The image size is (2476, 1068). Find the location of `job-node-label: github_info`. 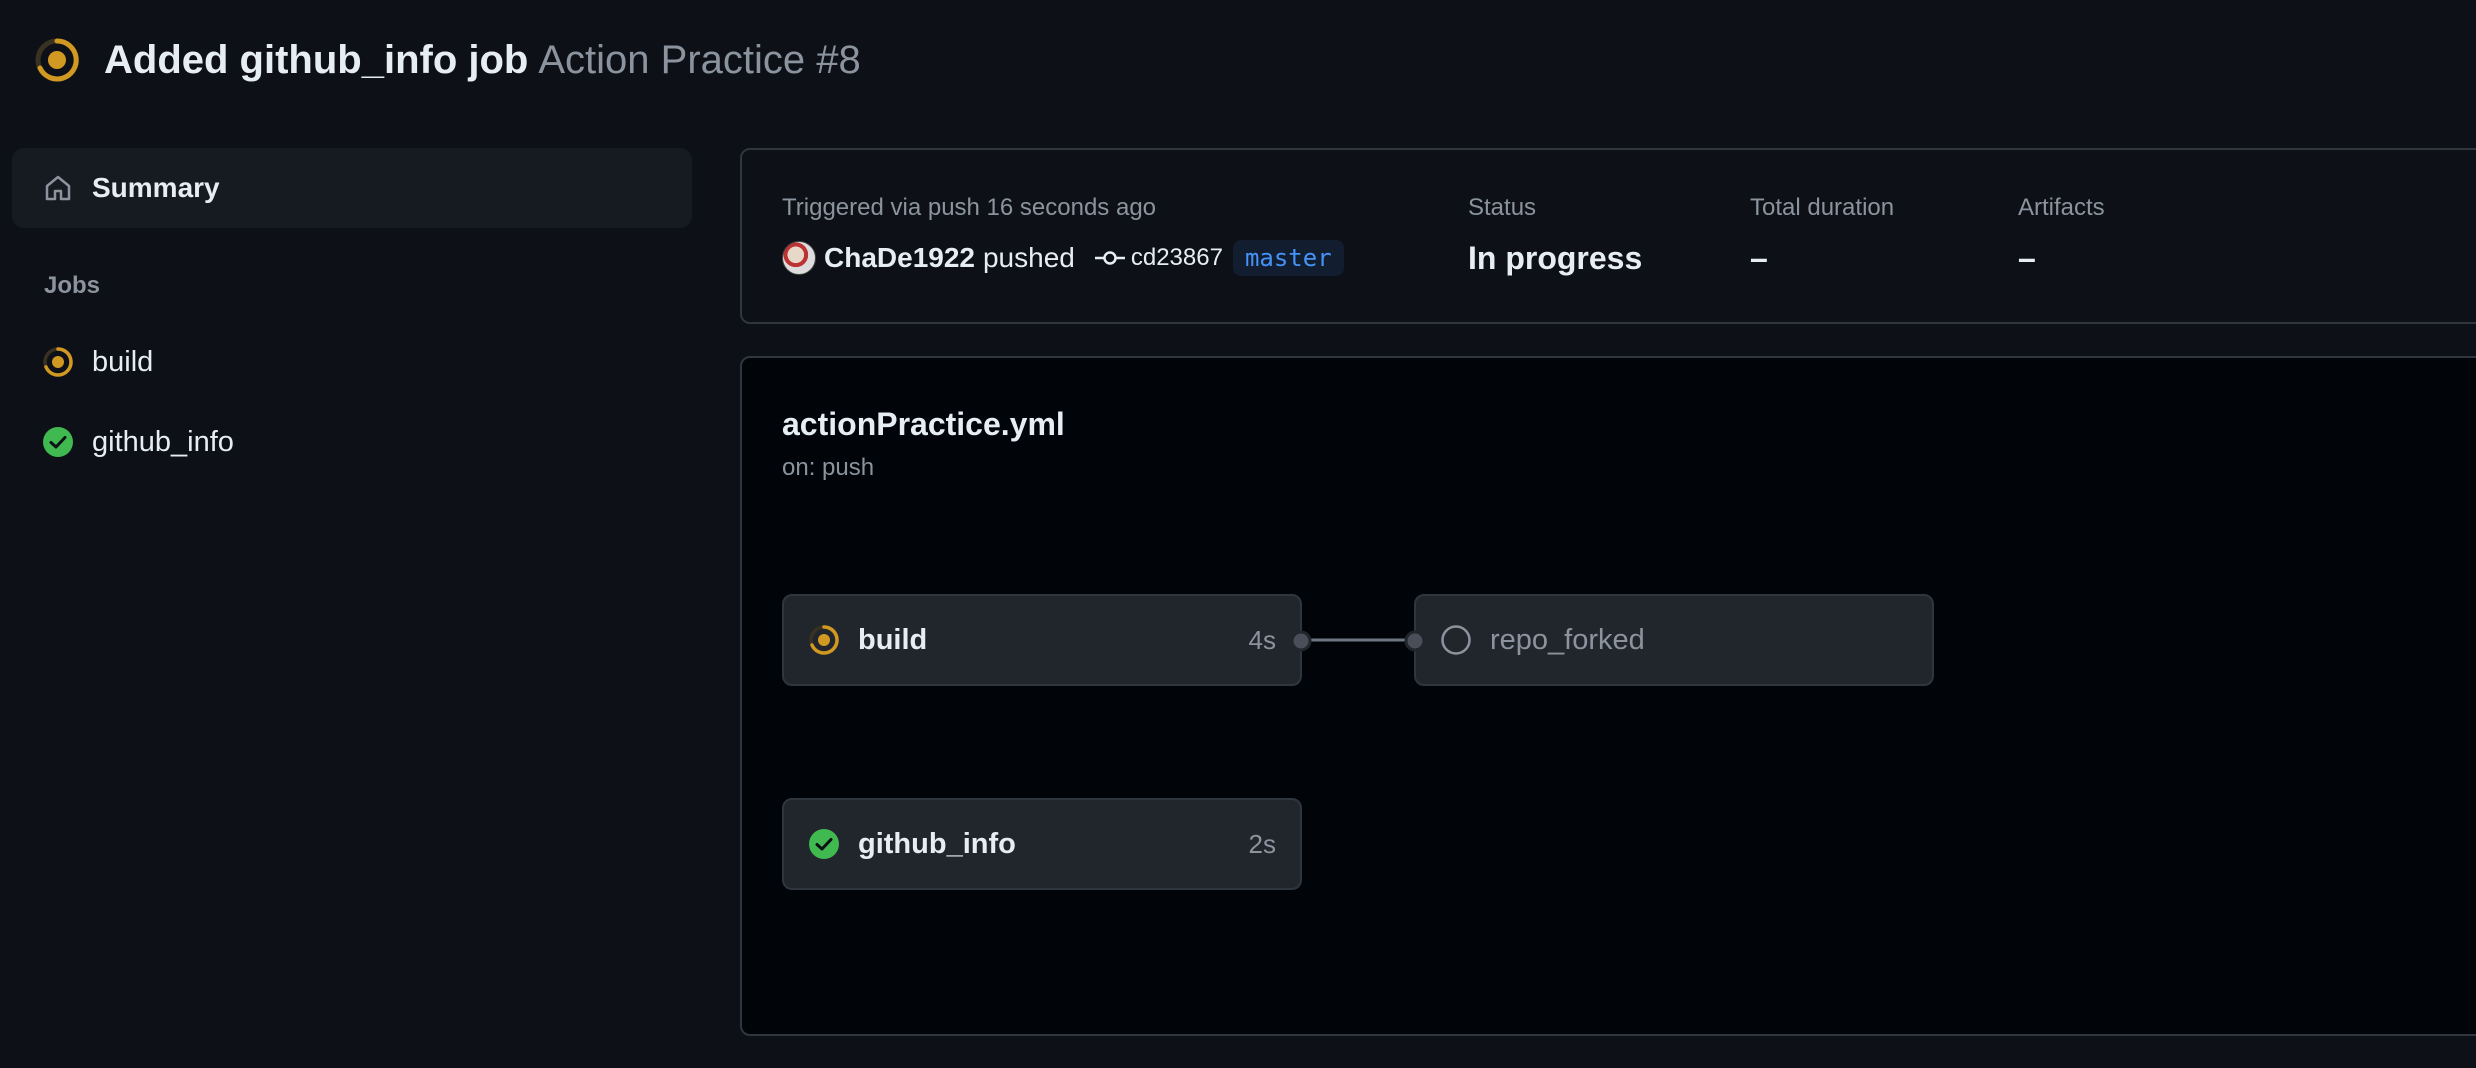

job-node-label: github_info is located at coordinates (937, 843).